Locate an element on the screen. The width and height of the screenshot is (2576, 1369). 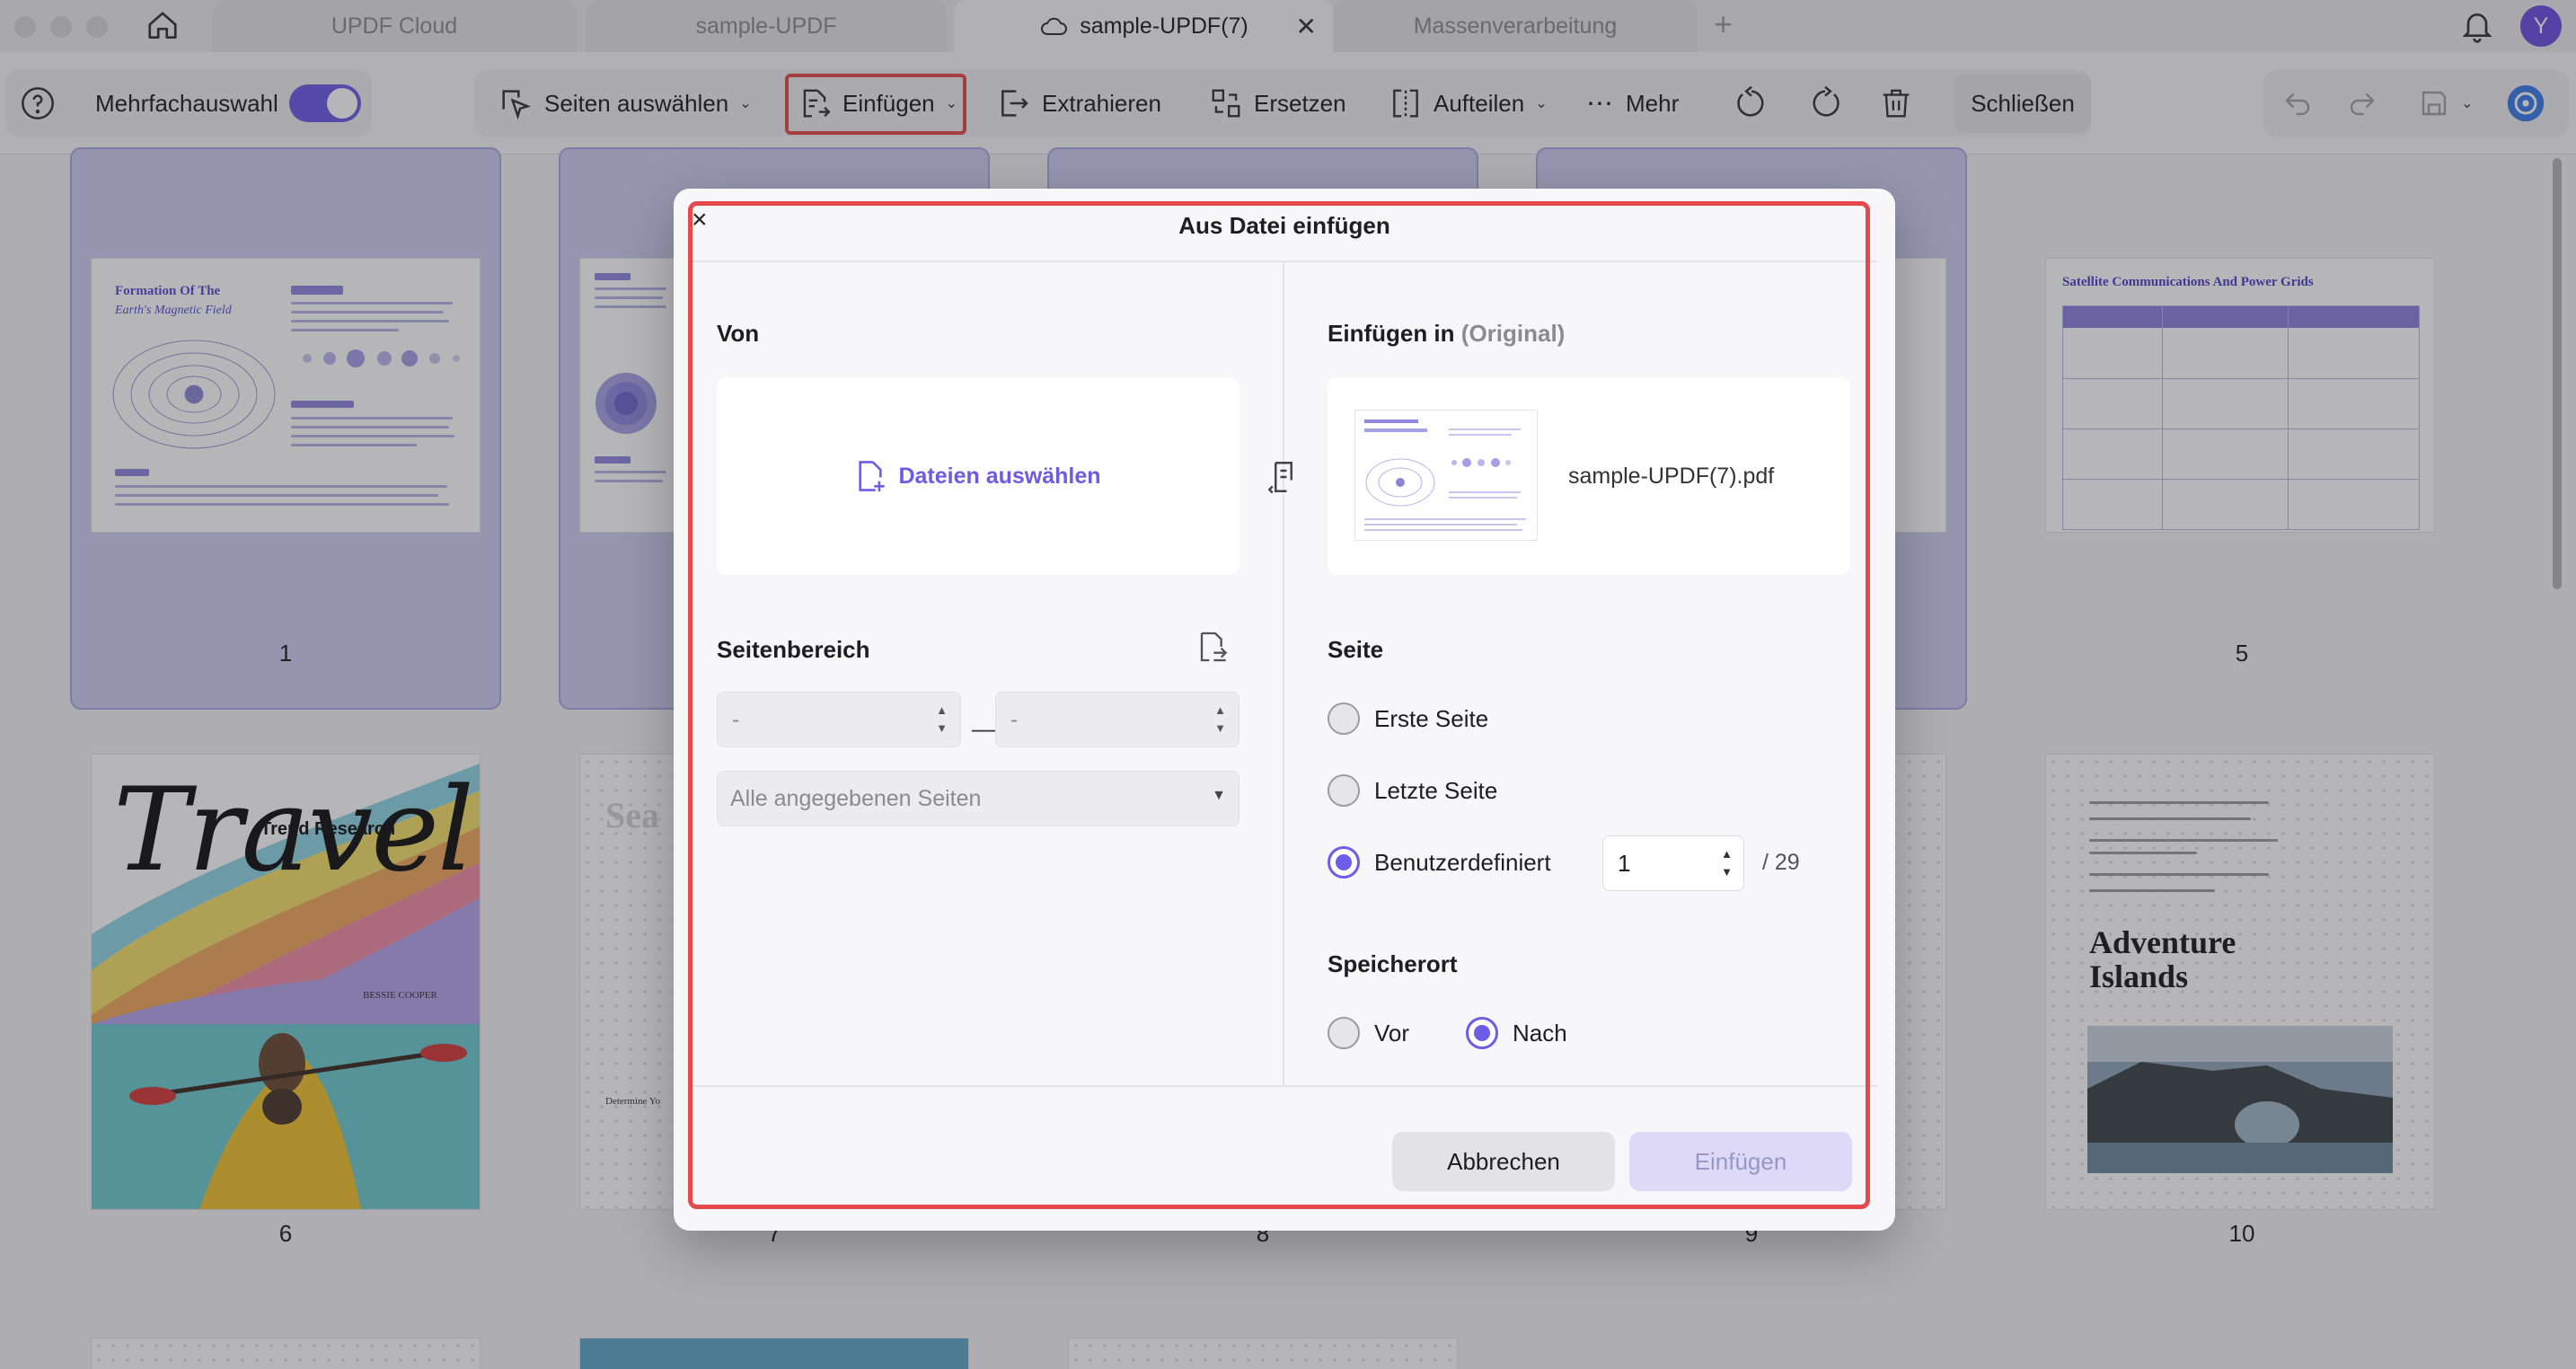
insert-confirm-button: Einfügen is located at coordinates (1740, 1161).